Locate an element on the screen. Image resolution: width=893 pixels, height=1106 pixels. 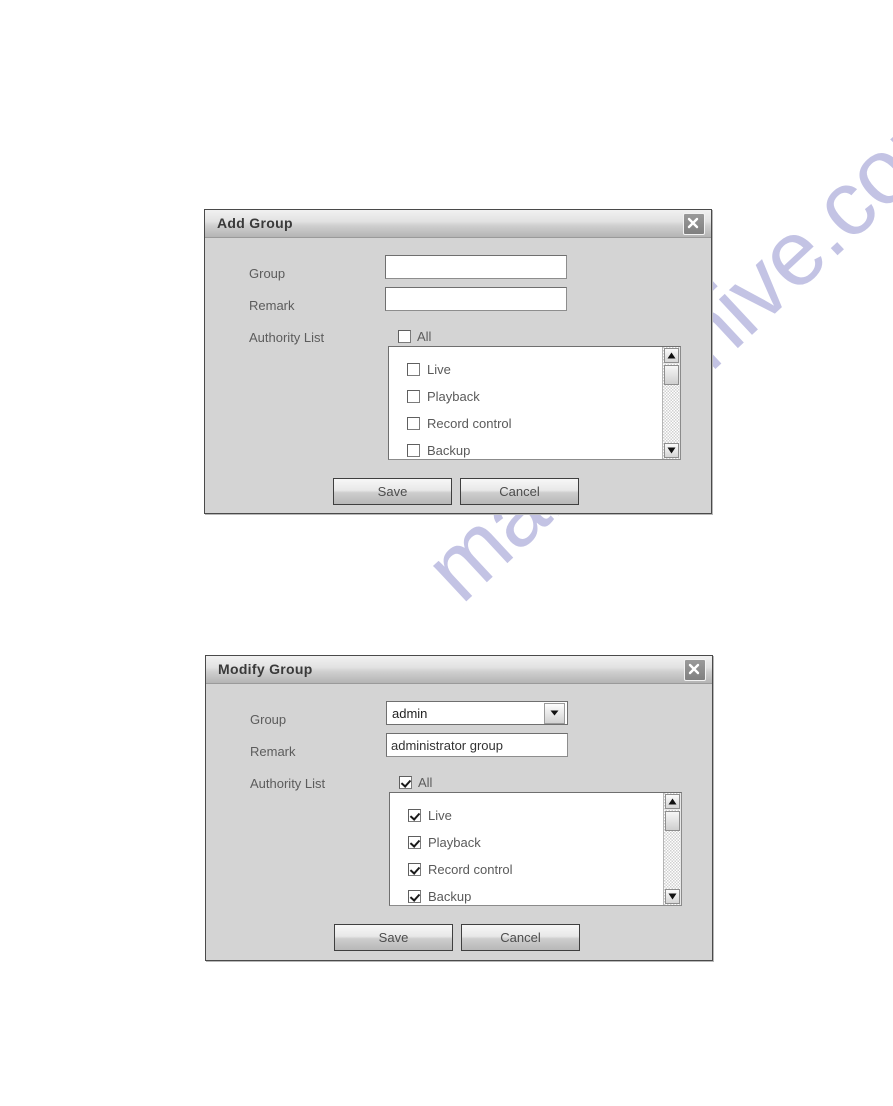
select-dropdown-button is located at coordinates (554, 713).